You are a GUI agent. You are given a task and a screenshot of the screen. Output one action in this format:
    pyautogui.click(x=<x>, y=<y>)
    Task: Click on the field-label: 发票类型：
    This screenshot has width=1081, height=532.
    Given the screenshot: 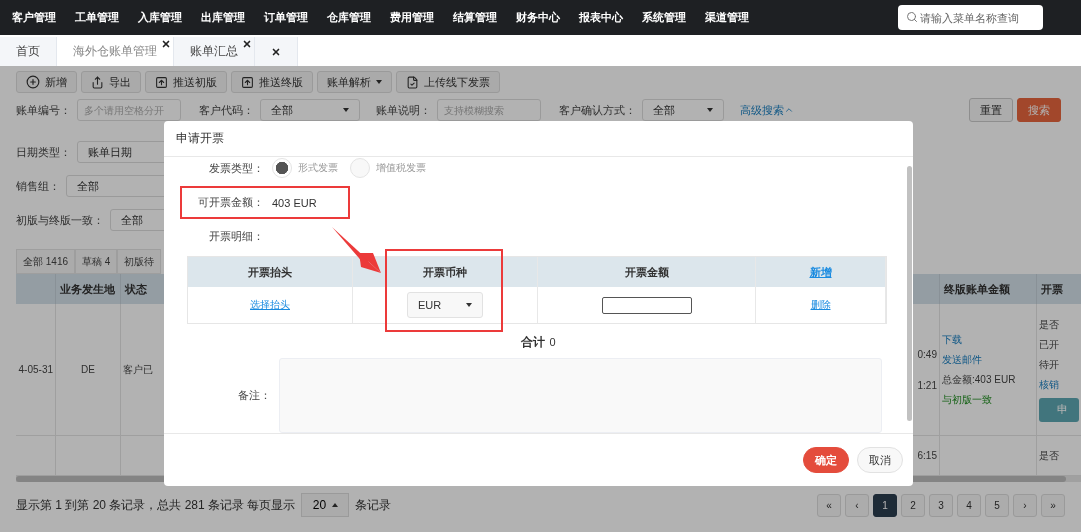 What is the action you would take?
    pyautogui.click(x=236, y=168)
    